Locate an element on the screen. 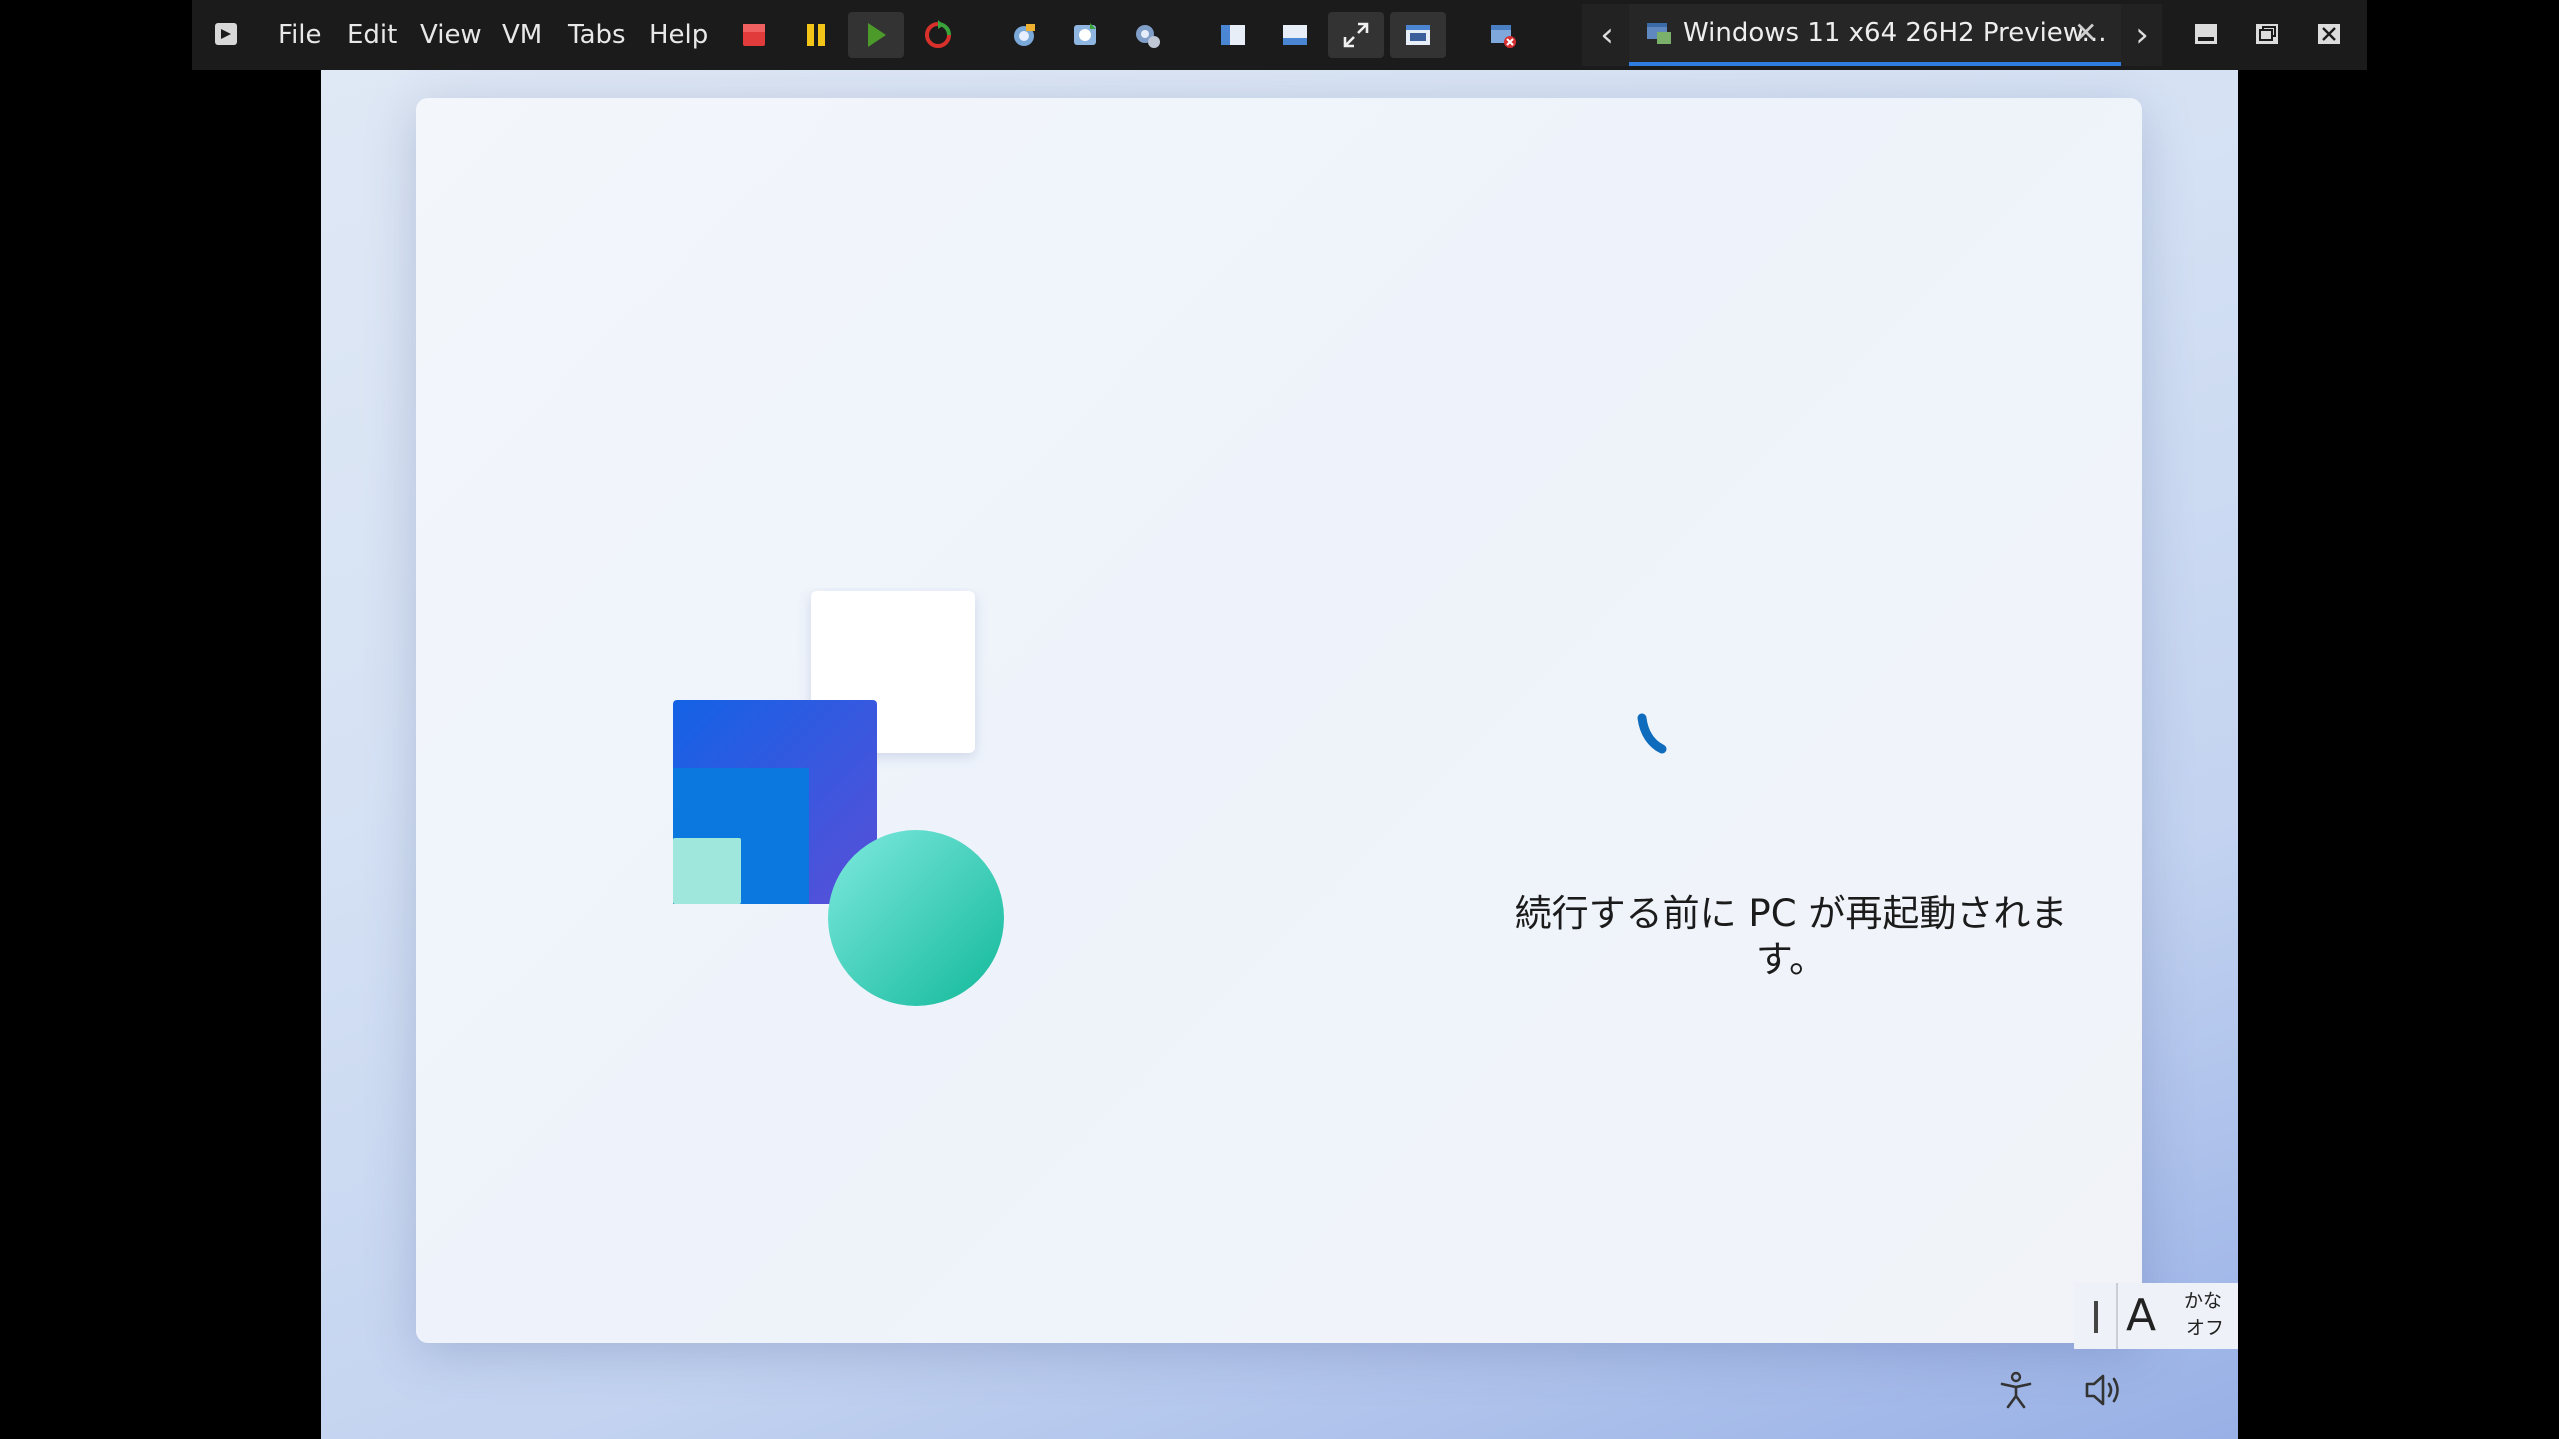  snapshot-revert-icon is located at coordinates (1085, 35).